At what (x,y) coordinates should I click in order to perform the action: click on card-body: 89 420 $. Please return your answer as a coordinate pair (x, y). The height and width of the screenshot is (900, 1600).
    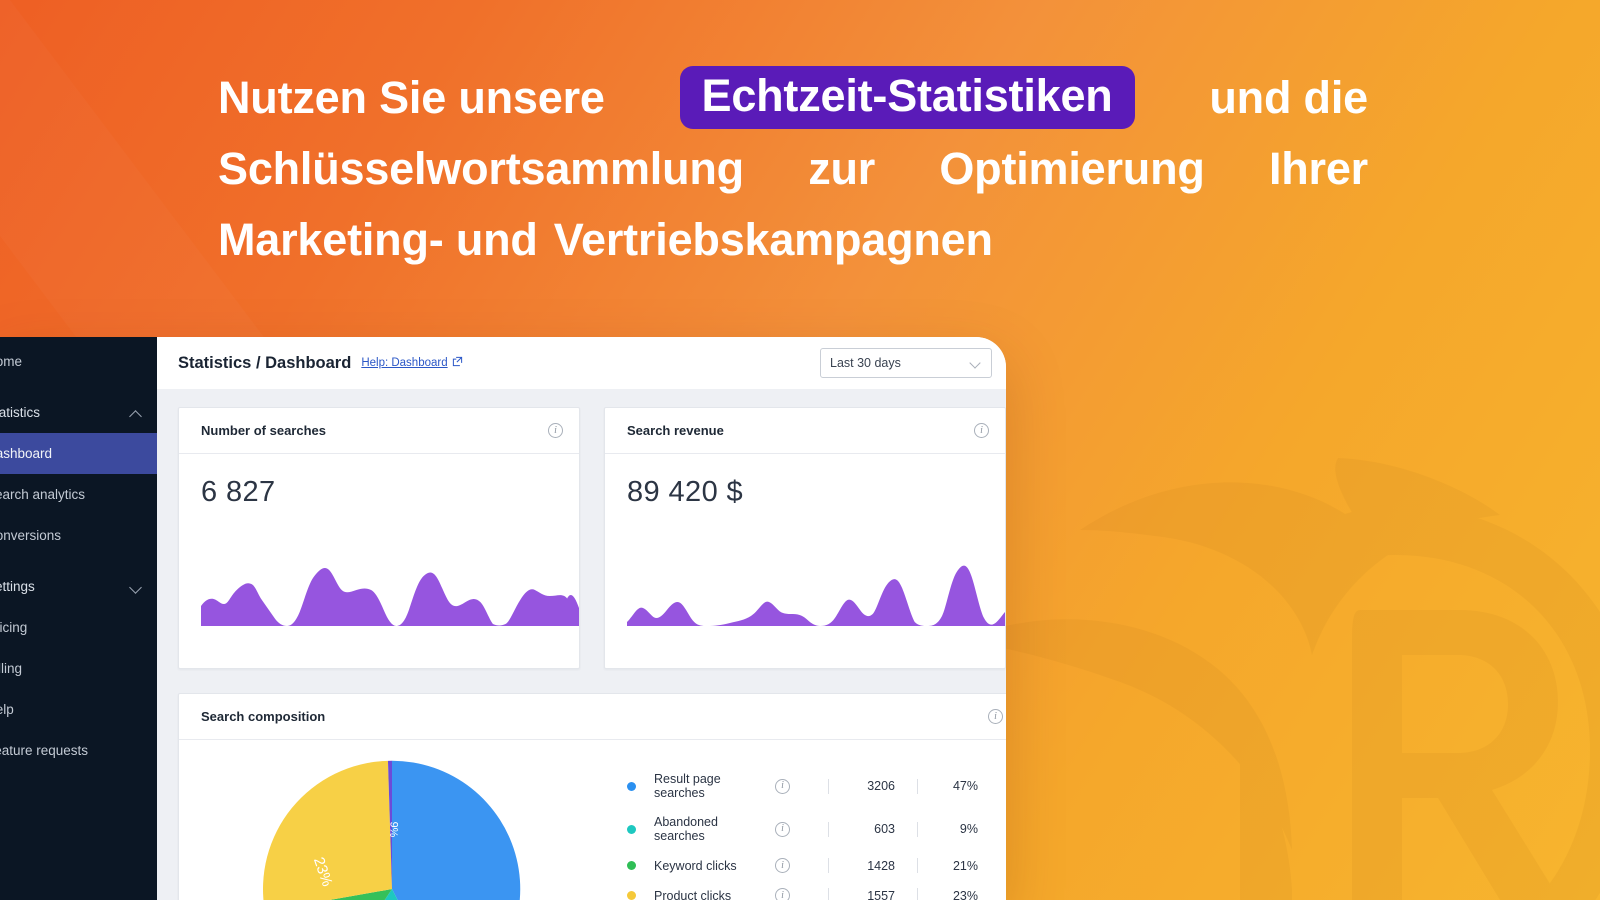
    Looking at the image, I should click on (805, 561).